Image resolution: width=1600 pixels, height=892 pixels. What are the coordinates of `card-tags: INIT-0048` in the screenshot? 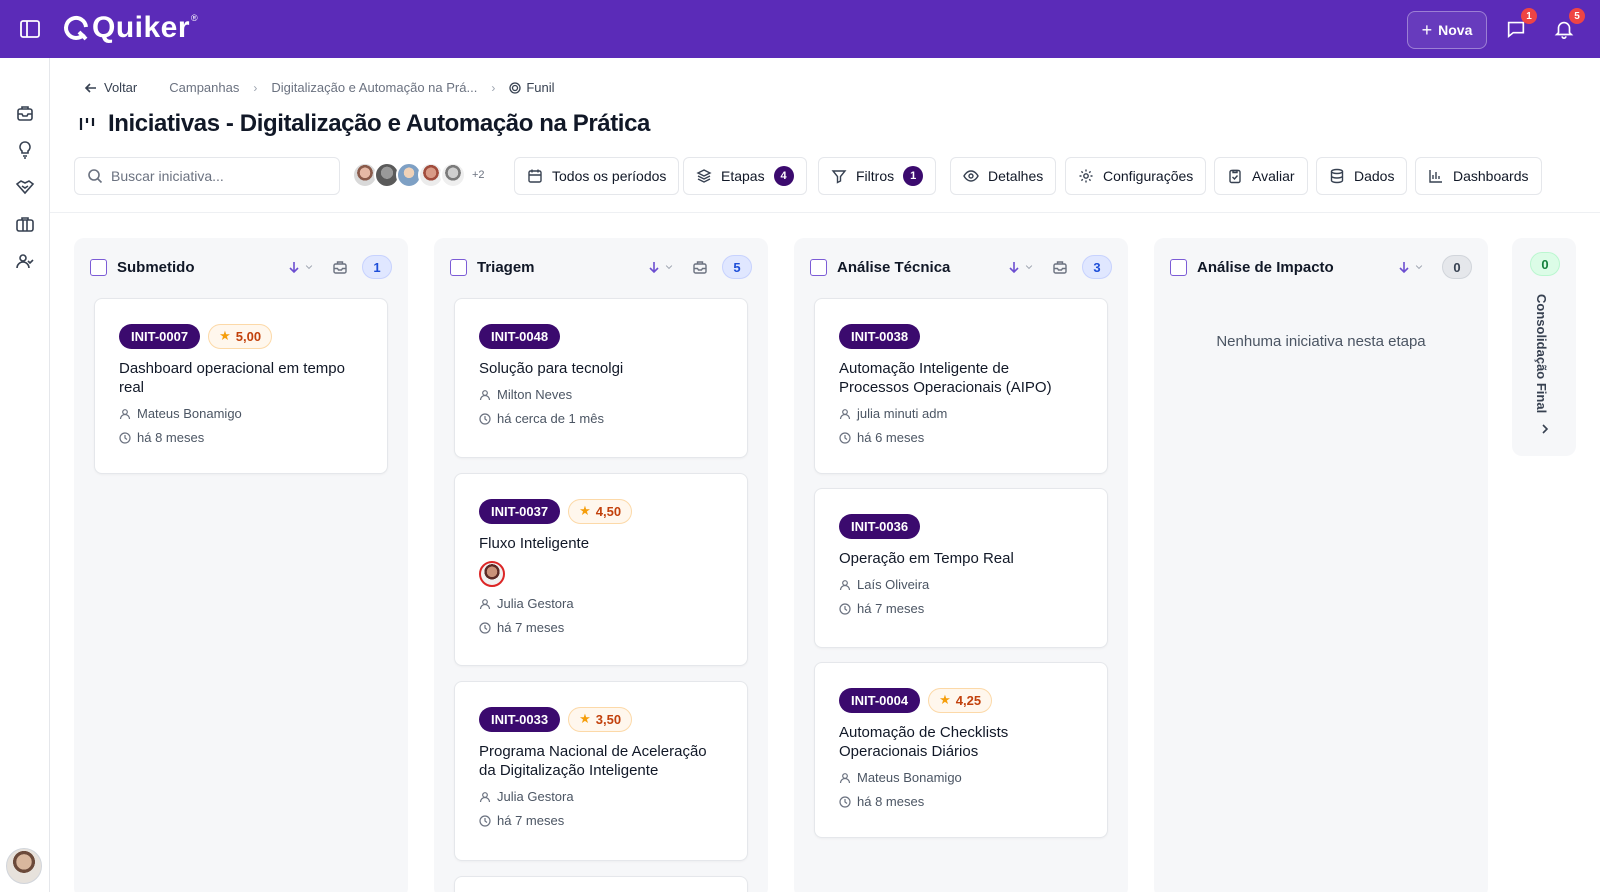 It's located at (601, 336).